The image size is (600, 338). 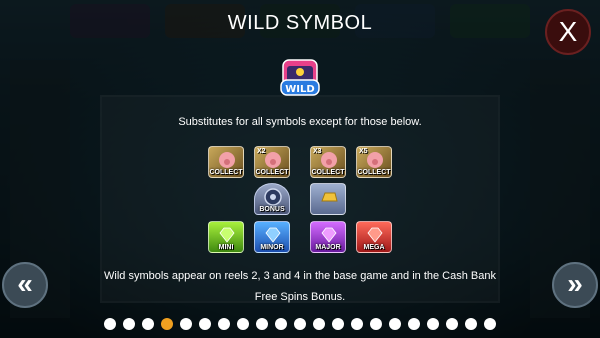 I want to click on pagination-dots, so click(x=300, y=324).